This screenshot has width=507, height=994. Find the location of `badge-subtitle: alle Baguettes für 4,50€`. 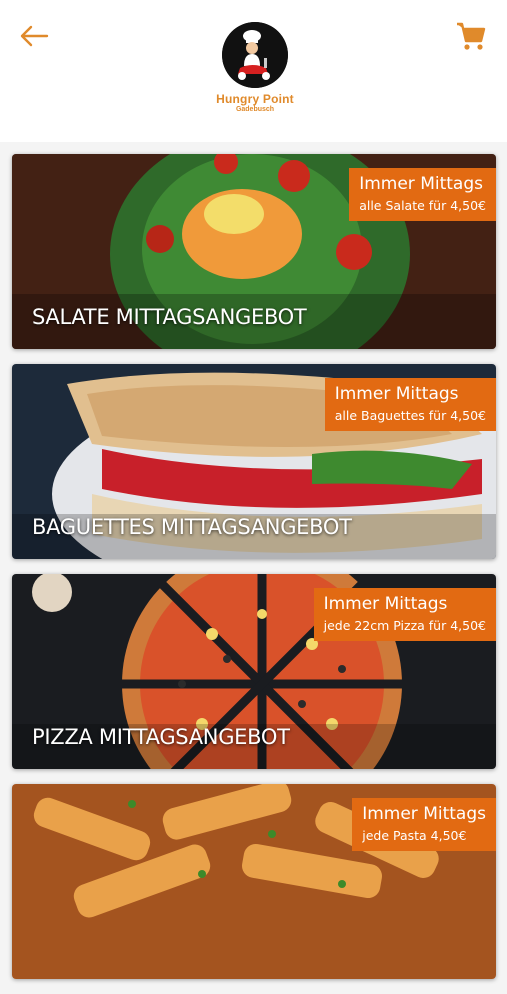

badge-subtitle: alle Baguettes für 4,50€ is located at coordinates (410, 415).